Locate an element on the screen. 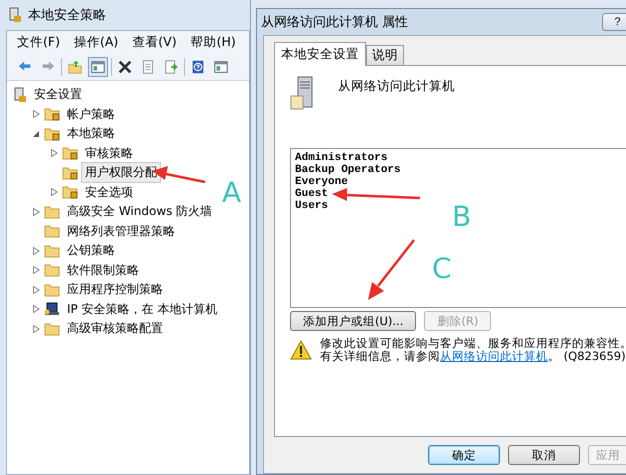 The image size is (626, 475). cancel-button: 取消 is located at coordinates (544, 455).